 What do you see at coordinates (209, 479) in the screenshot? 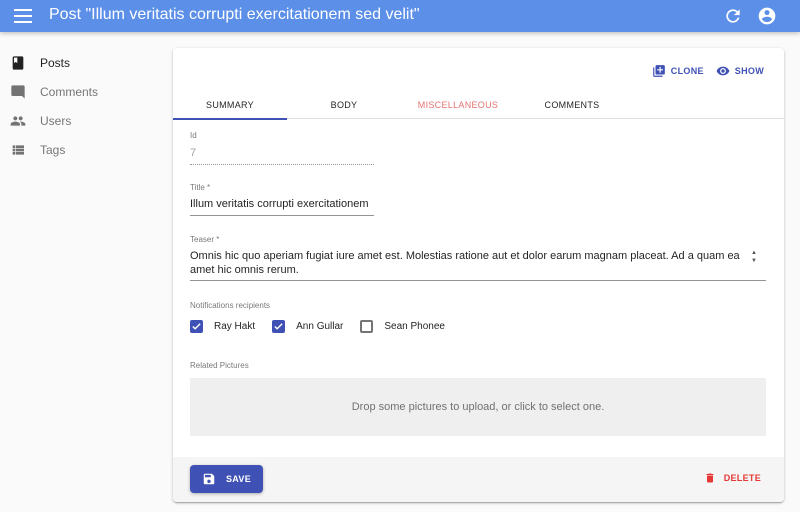
I see `save-icon` at bounding box center [209, 479].